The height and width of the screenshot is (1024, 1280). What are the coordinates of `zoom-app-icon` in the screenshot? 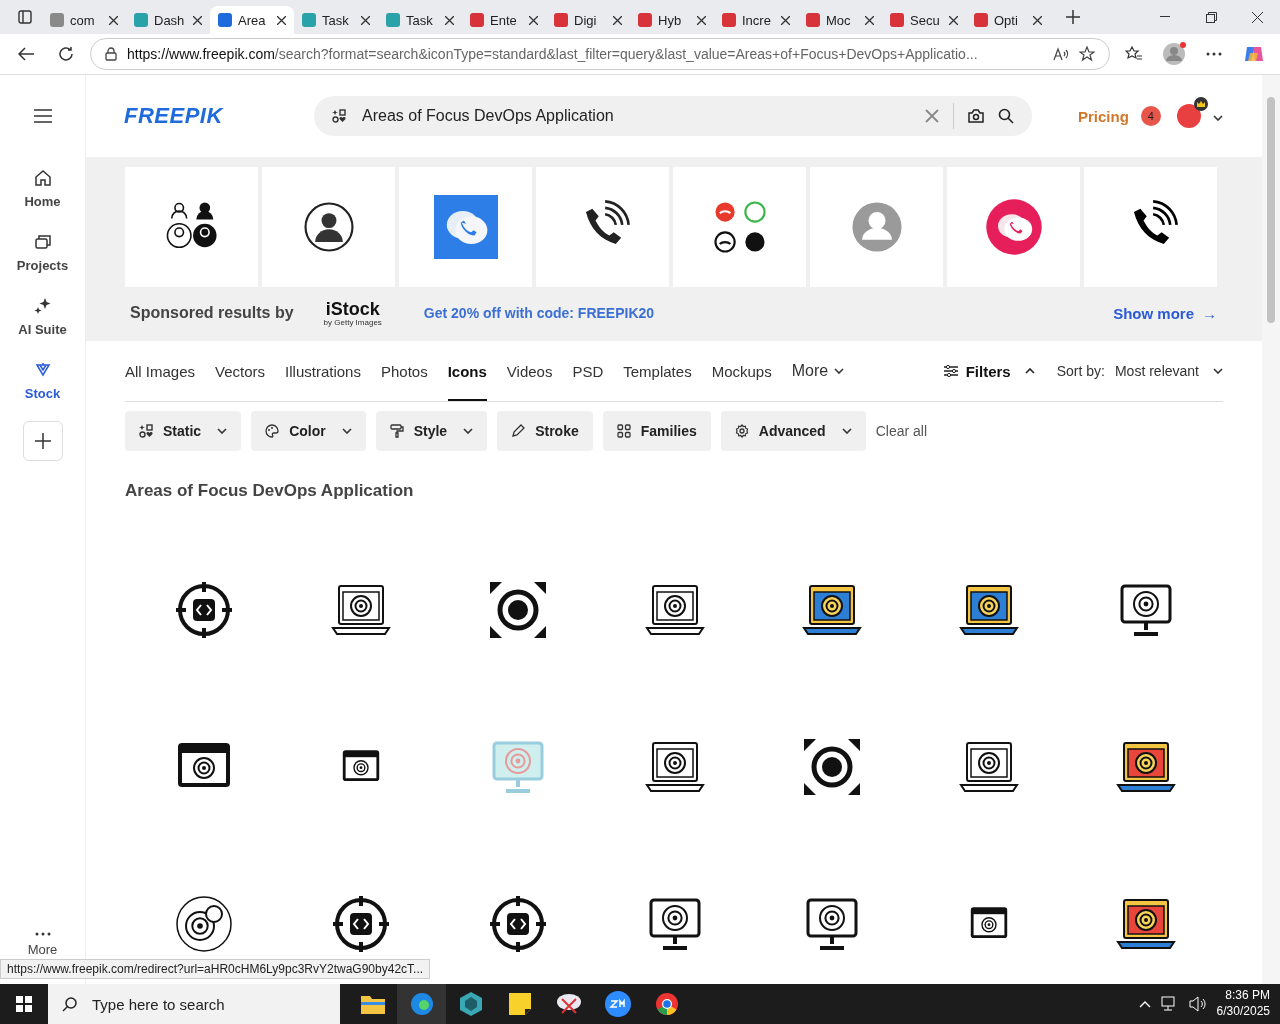 It's located at (617, 1004).